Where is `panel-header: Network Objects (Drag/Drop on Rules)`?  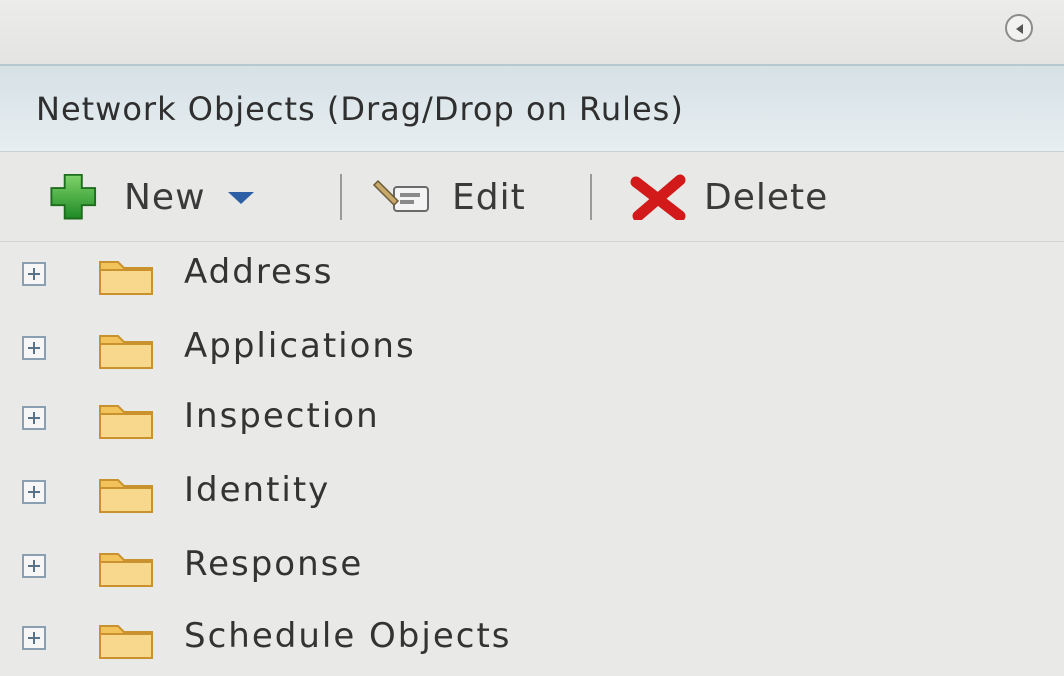
panel-header: Network Objects (Drag/Drop on Rules) is located at coordinates (532, 108).